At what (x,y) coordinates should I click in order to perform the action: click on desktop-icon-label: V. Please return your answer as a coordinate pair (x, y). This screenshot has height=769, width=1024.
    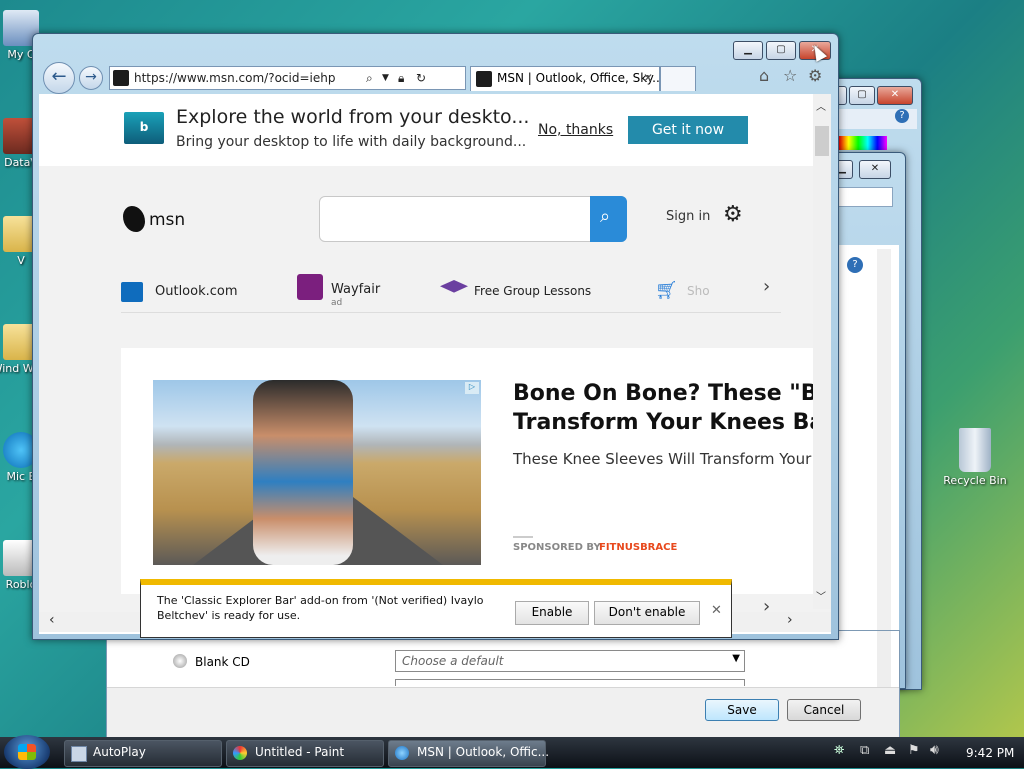
    Looking at the image, I should click on (21, 260).